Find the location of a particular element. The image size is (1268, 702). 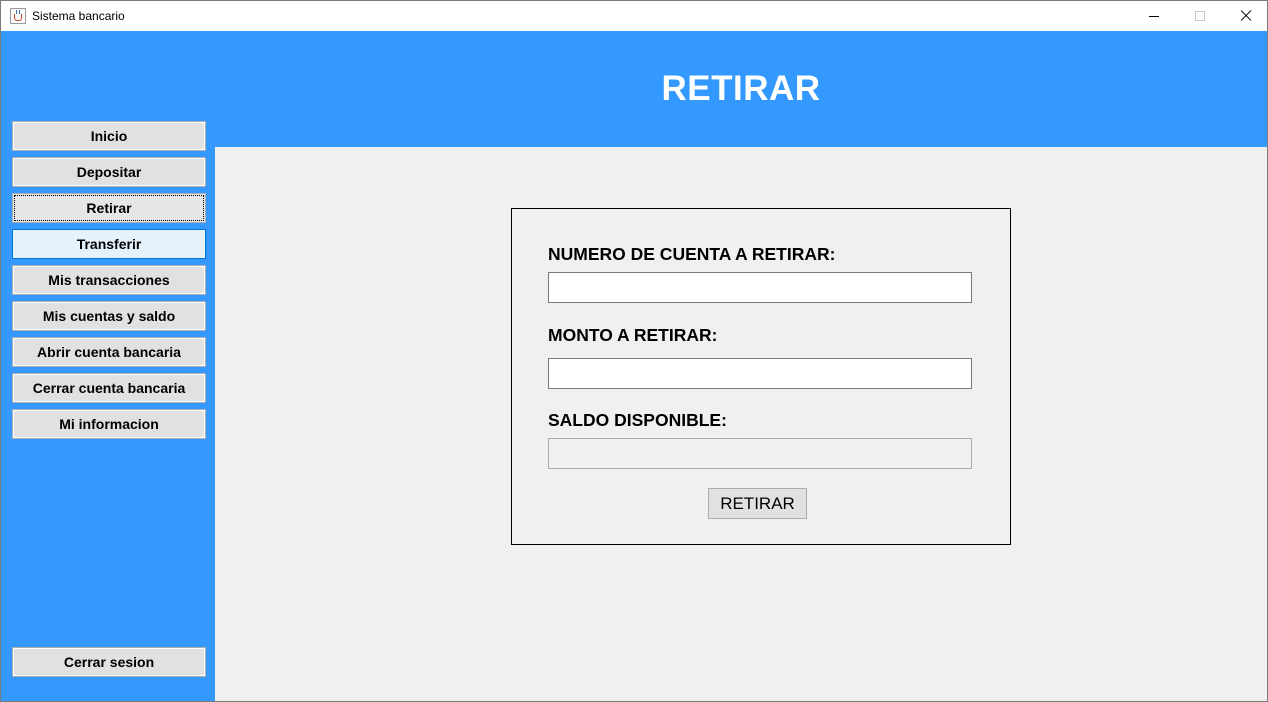

sidebar-item-transferir: Transferir is located at coordinates (109, 244).